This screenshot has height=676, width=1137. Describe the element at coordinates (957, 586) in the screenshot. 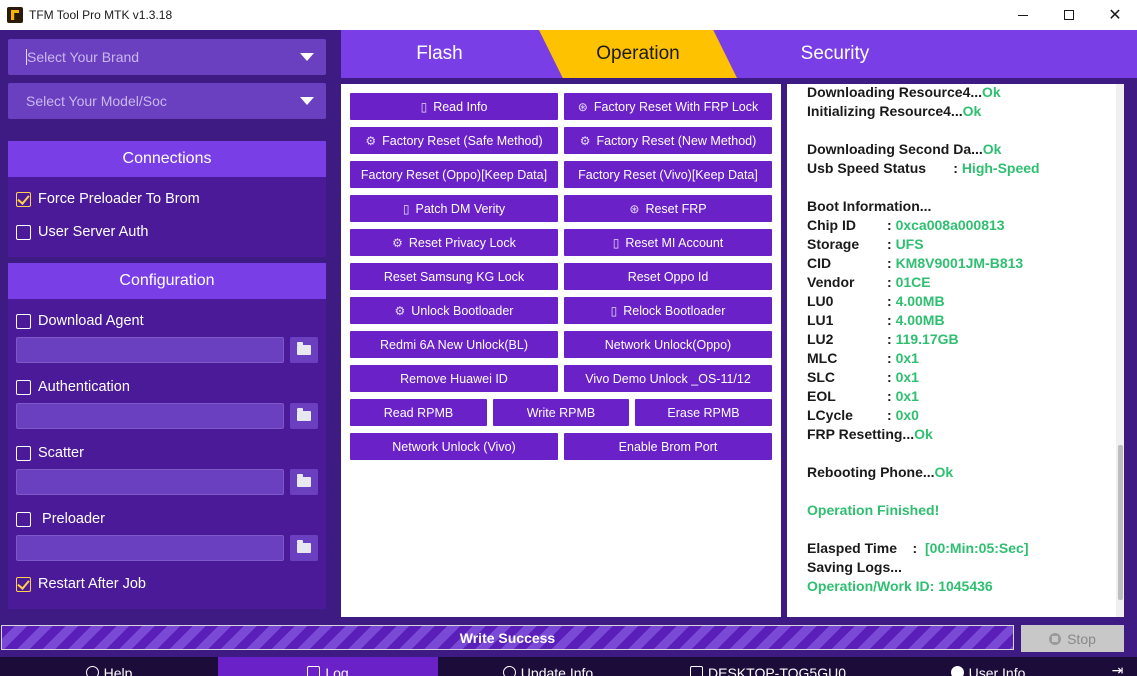

I see `log-line: Operation/Work ID: 1045436` at that location.